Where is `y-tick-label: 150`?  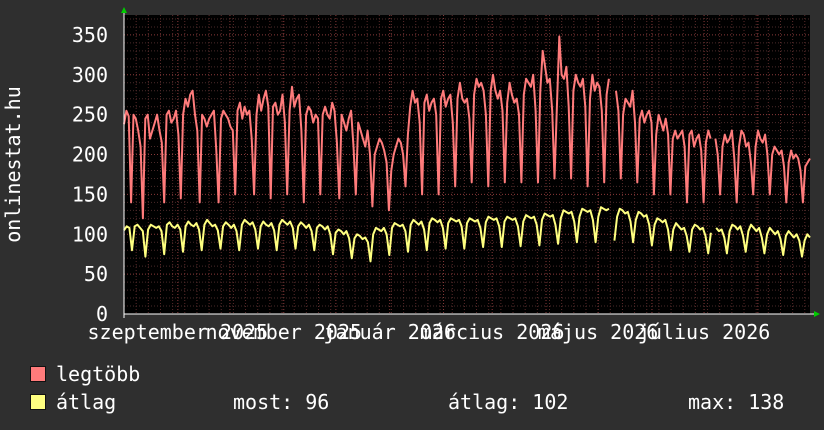 y-tick-label: 150 is located at coordinates (90, 194).